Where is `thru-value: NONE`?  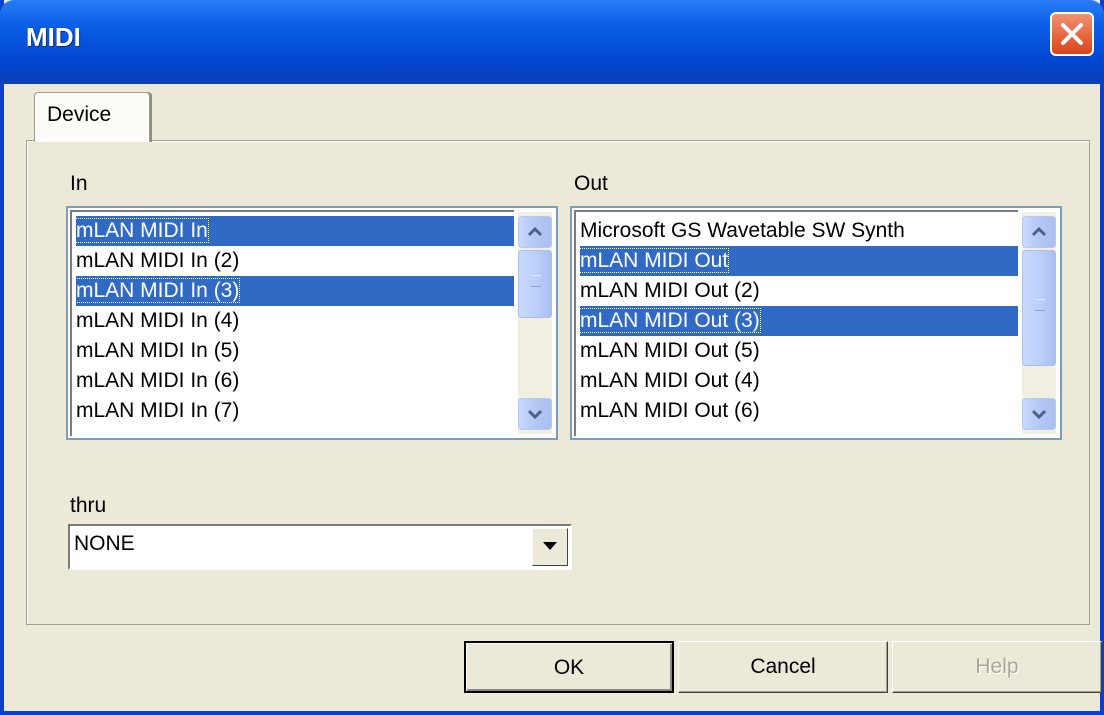
thru-value: NONE is located at coordinates (104, 543).